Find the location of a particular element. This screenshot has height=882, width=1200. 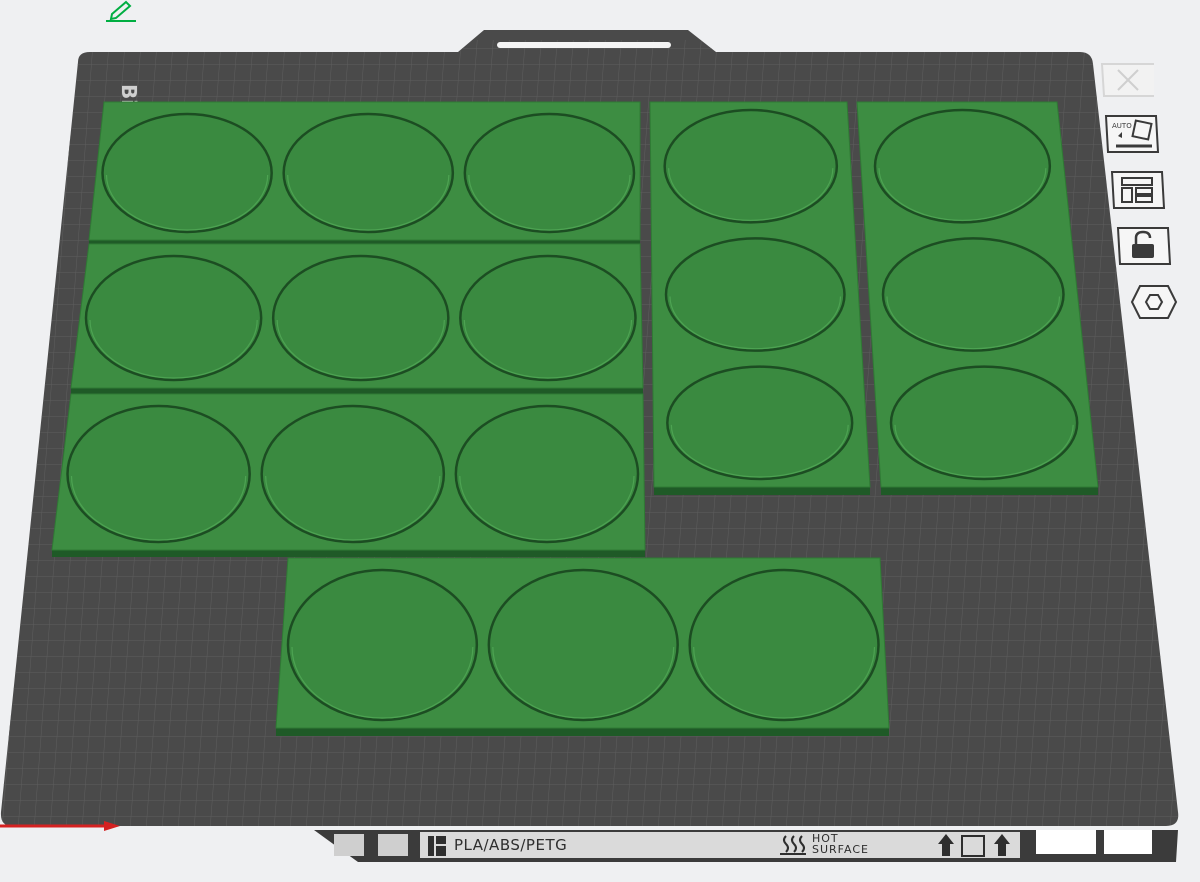

model-base-tray-3x1-b is located at coordinates (357, 318).